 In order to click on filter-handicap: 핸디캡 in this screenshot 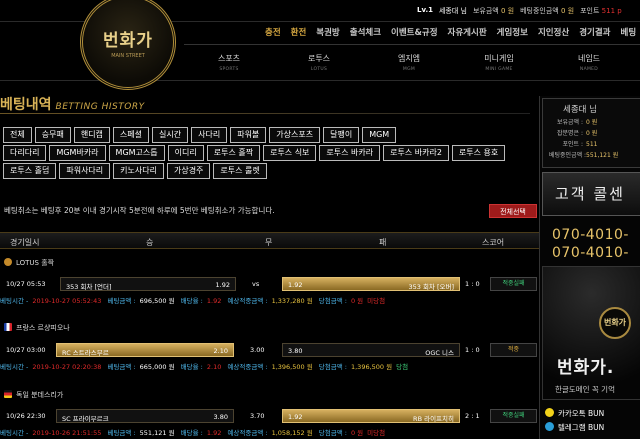, I will do `click(91, 135)`.